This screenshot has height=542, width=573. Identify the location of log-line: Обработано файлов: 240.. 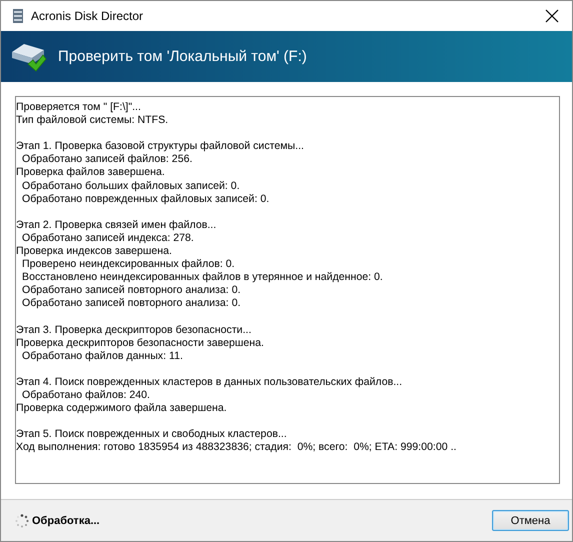
(86, 395).